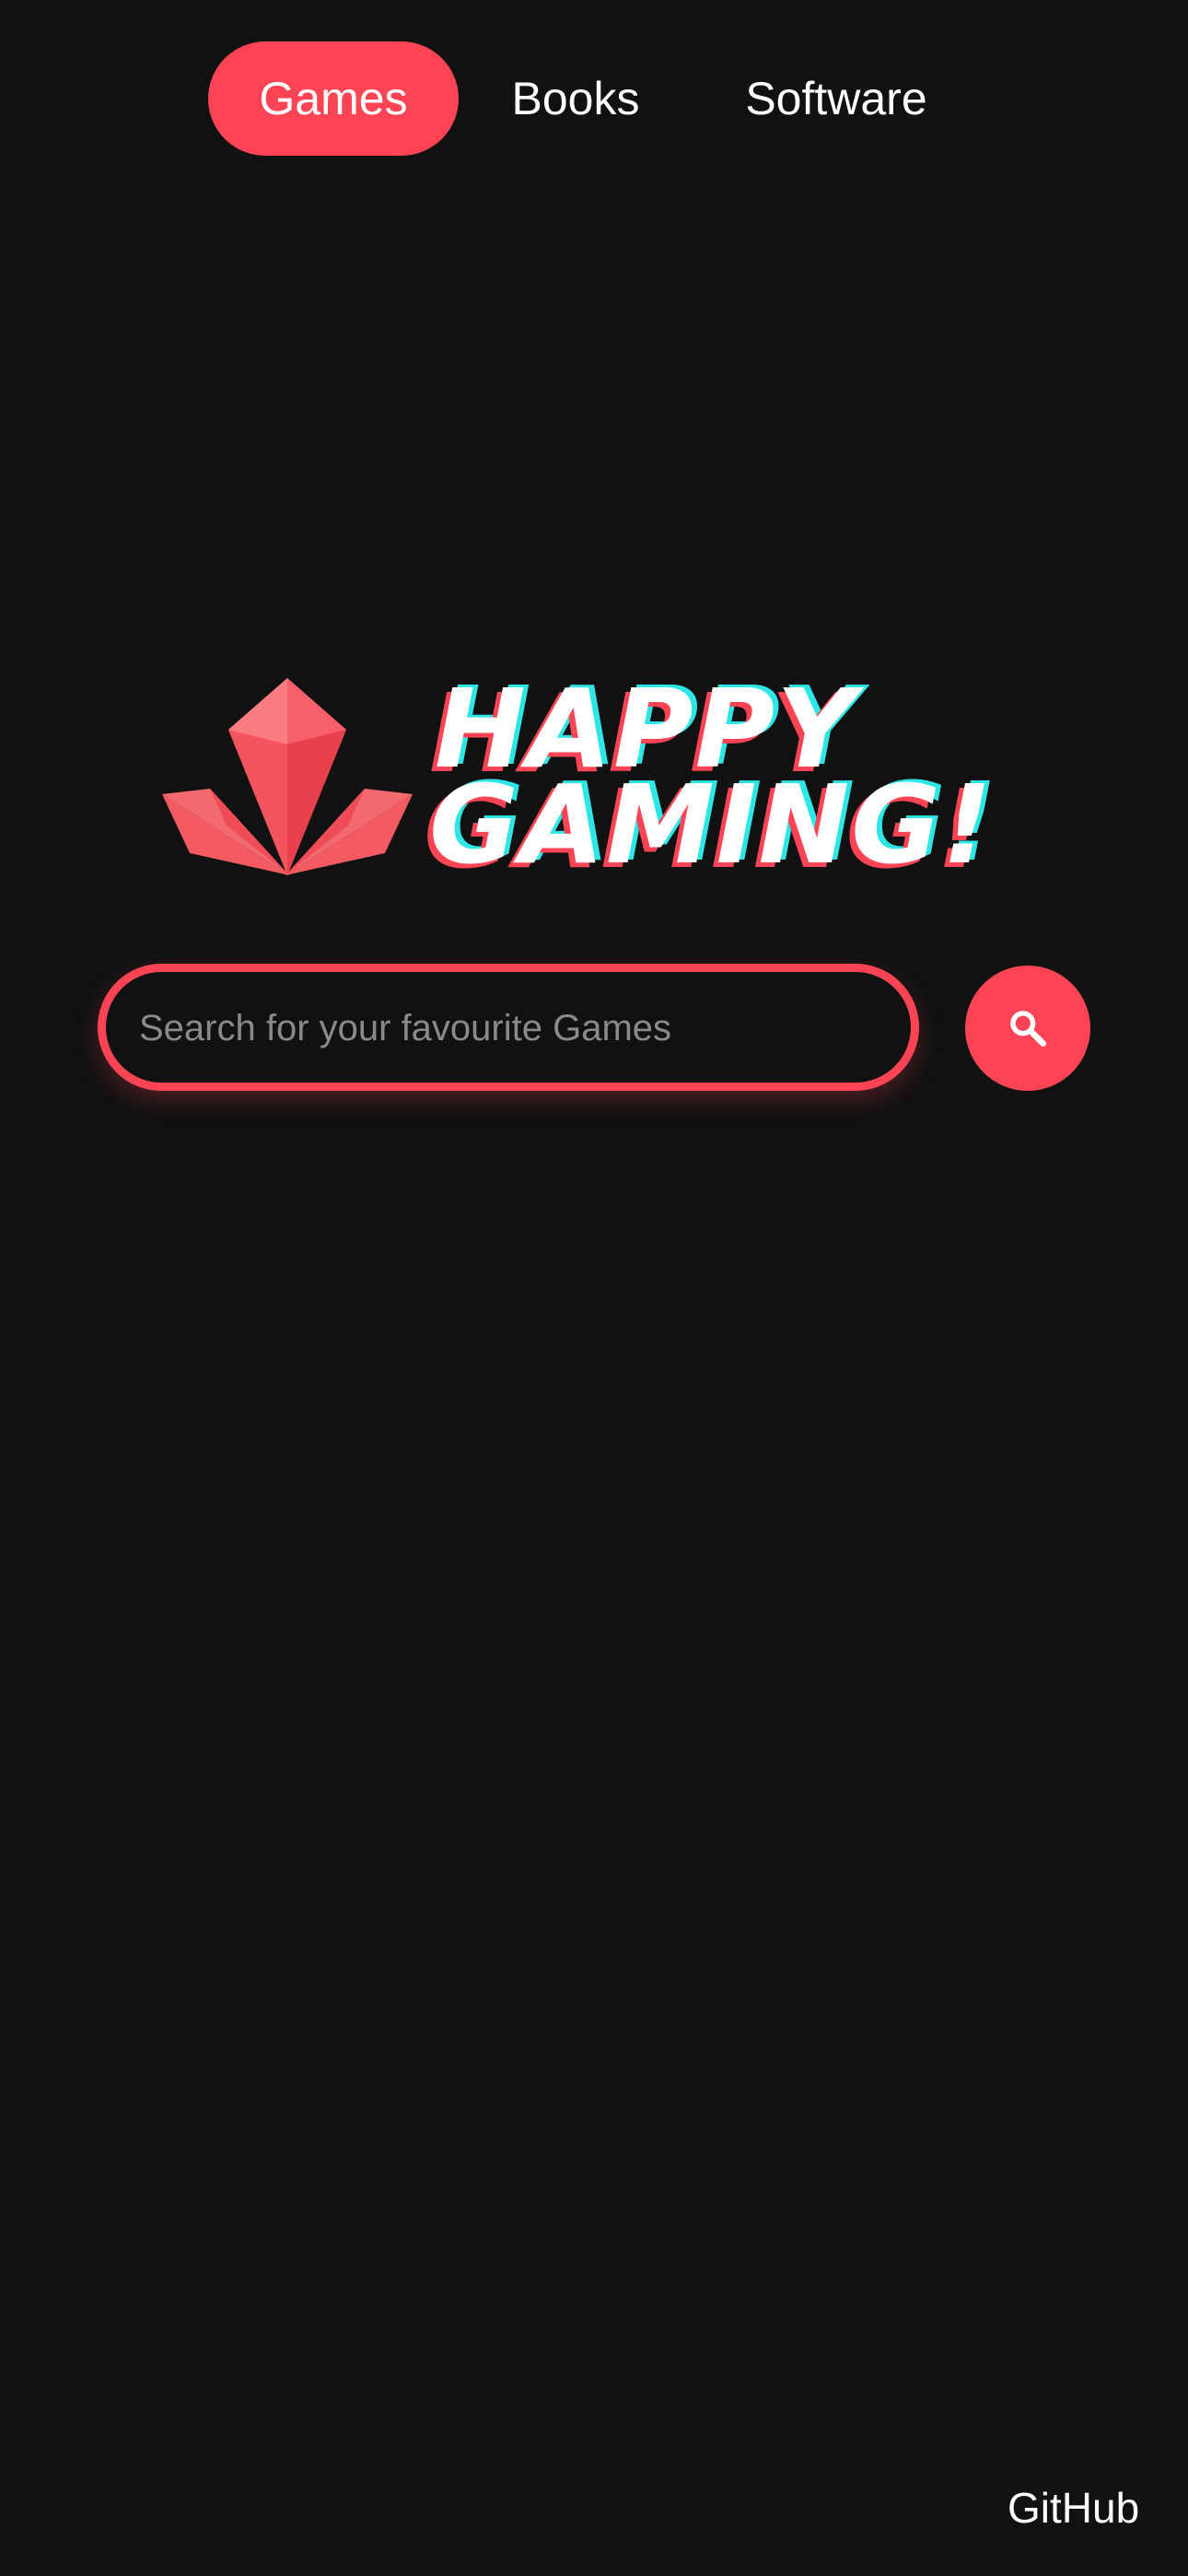 This screenshot has height=2576, width=1188. Describe the element at coordinates (1073, 2507) in the screenshot. I see `github-link: GitHub` at that location.